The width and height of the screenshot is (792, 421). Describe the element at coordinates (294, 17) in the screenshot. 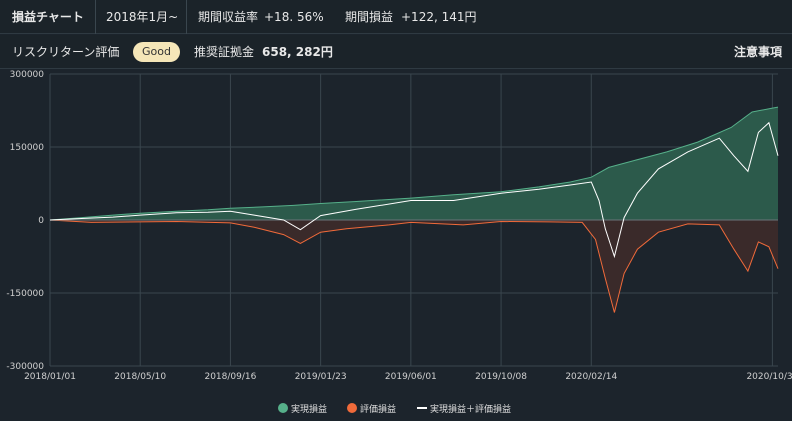

I see `period-return-value: +18. 56%` at that location.